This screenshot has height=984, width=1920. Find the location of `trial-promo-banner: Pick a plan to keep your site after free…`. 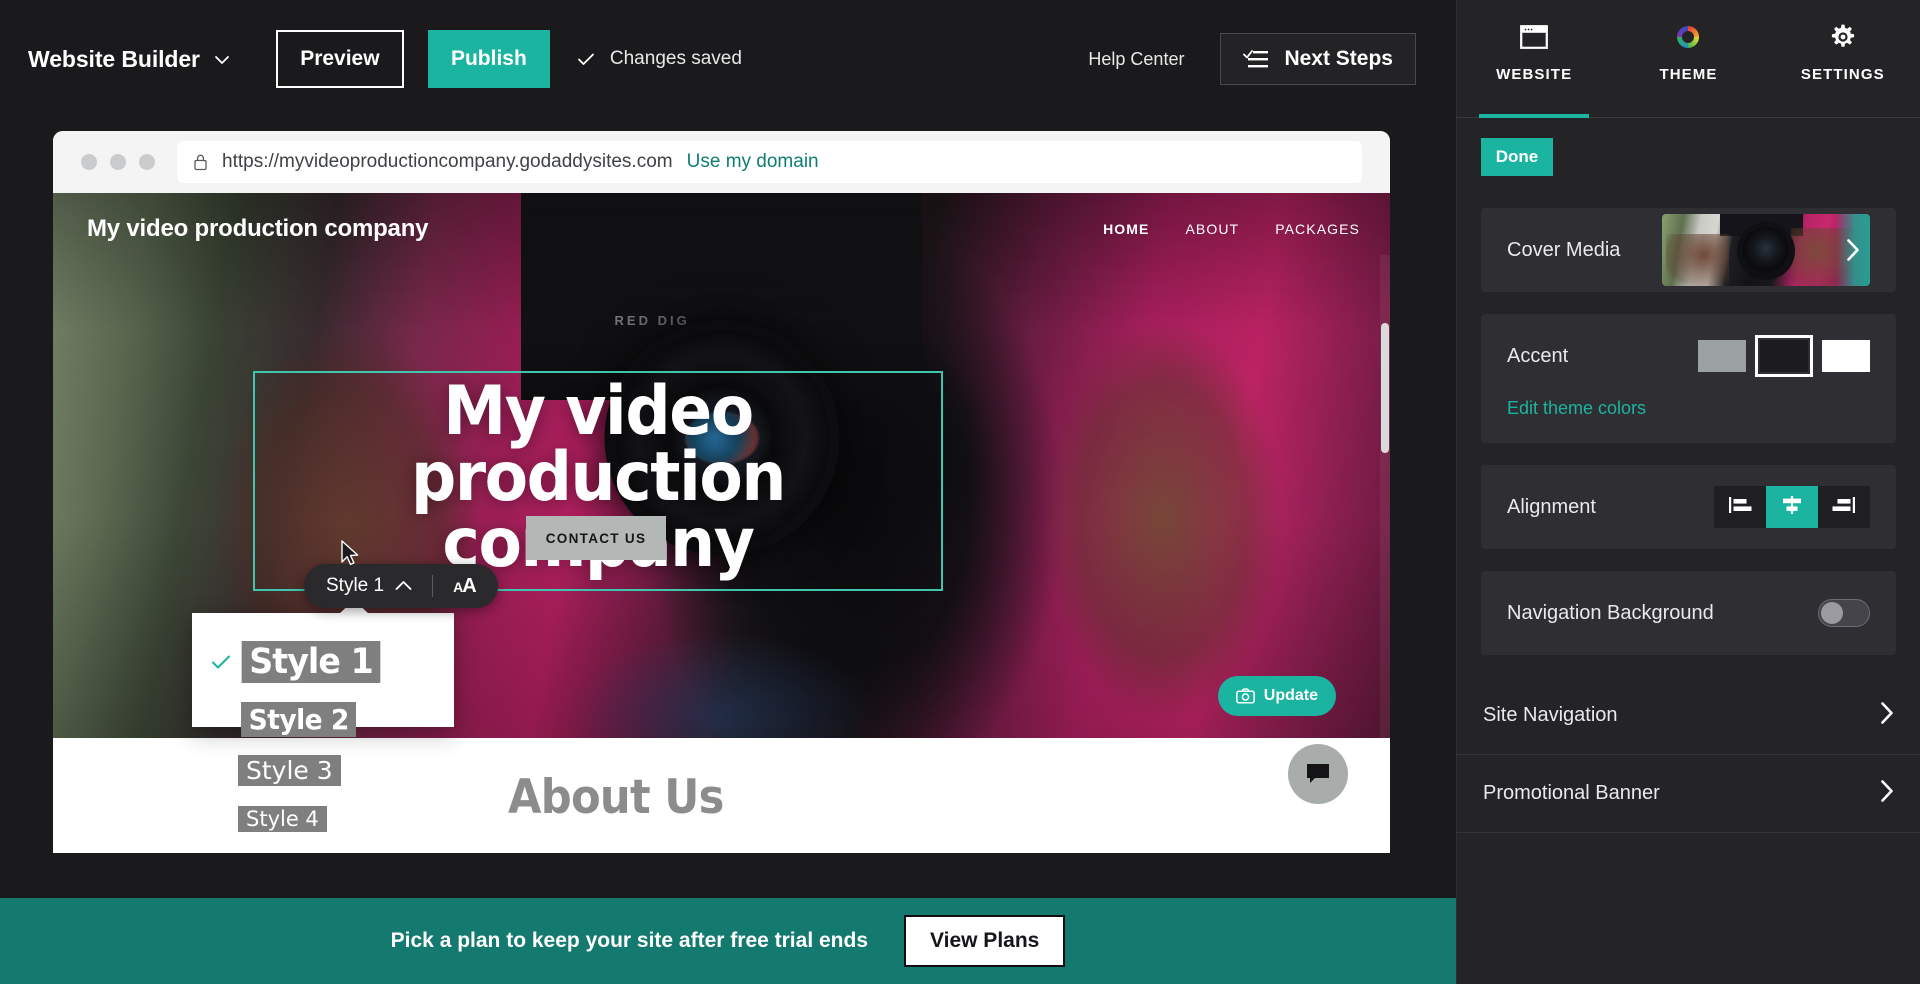

trial-promo-banner: Pick a plan to keep your site after free… is located at coordinates (728, 941).